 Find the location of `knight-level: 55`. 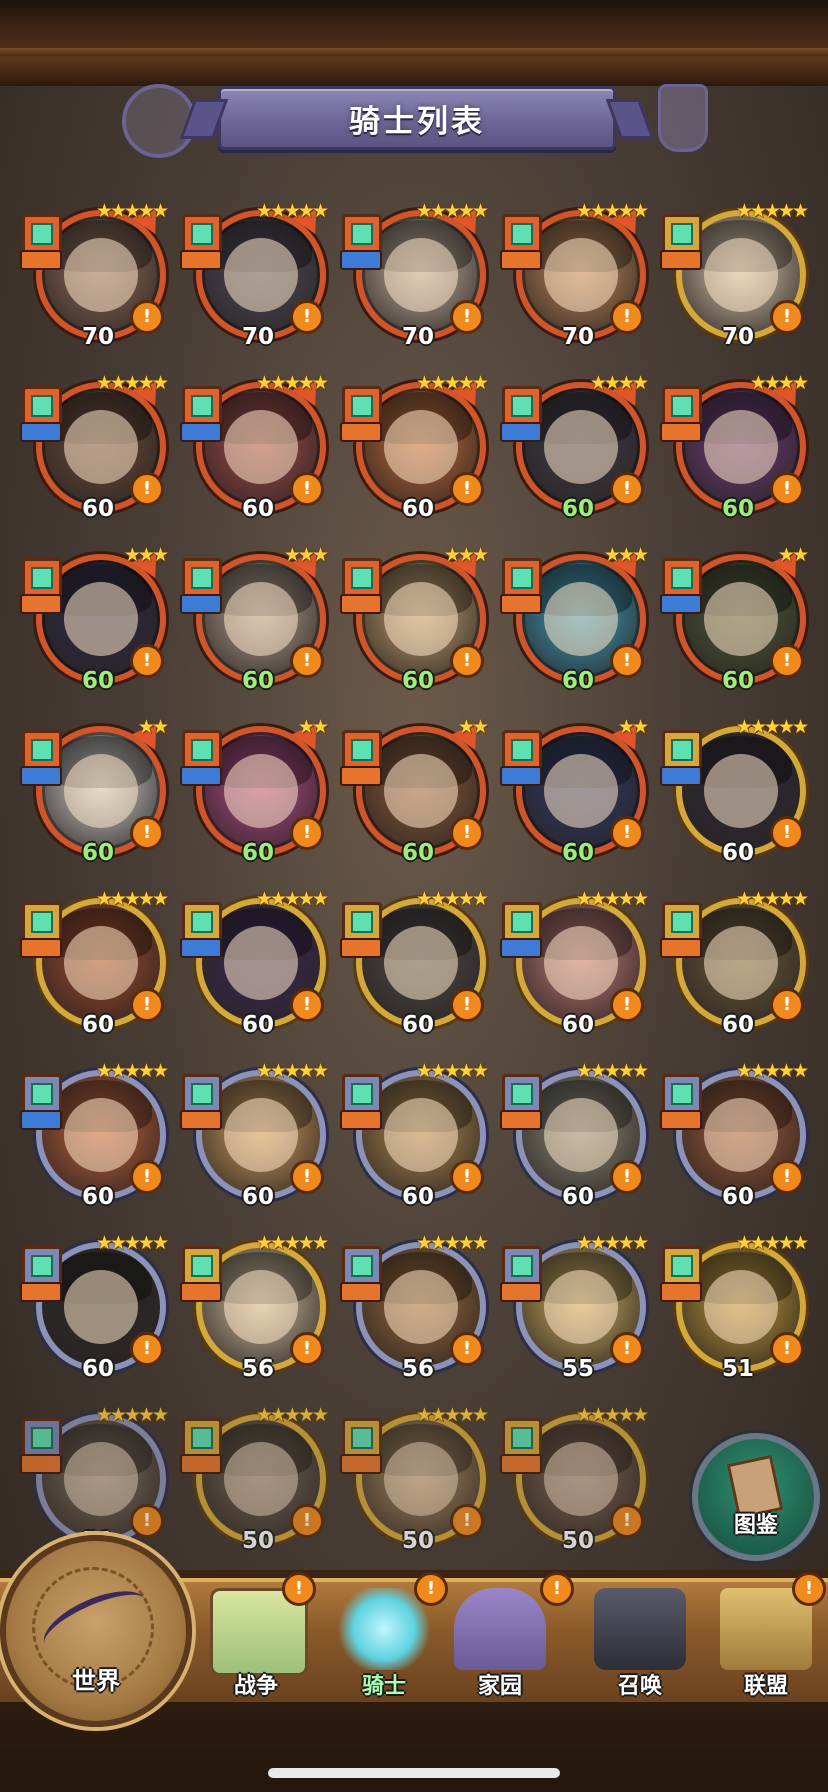

knight-level: 55 is located at coordinates (577, 1369).